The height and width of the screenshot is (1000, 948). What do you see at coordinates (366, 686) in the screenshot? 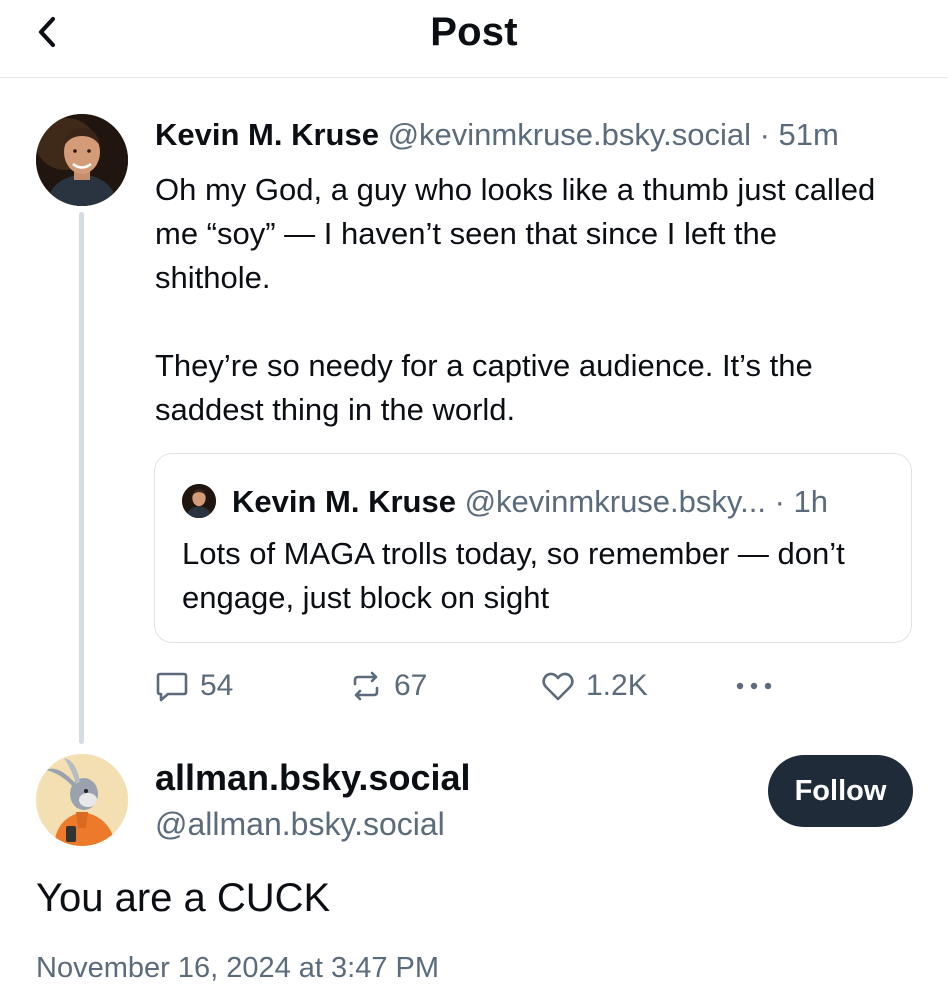
I see `repost-icon` at bounding box center [366, 686].